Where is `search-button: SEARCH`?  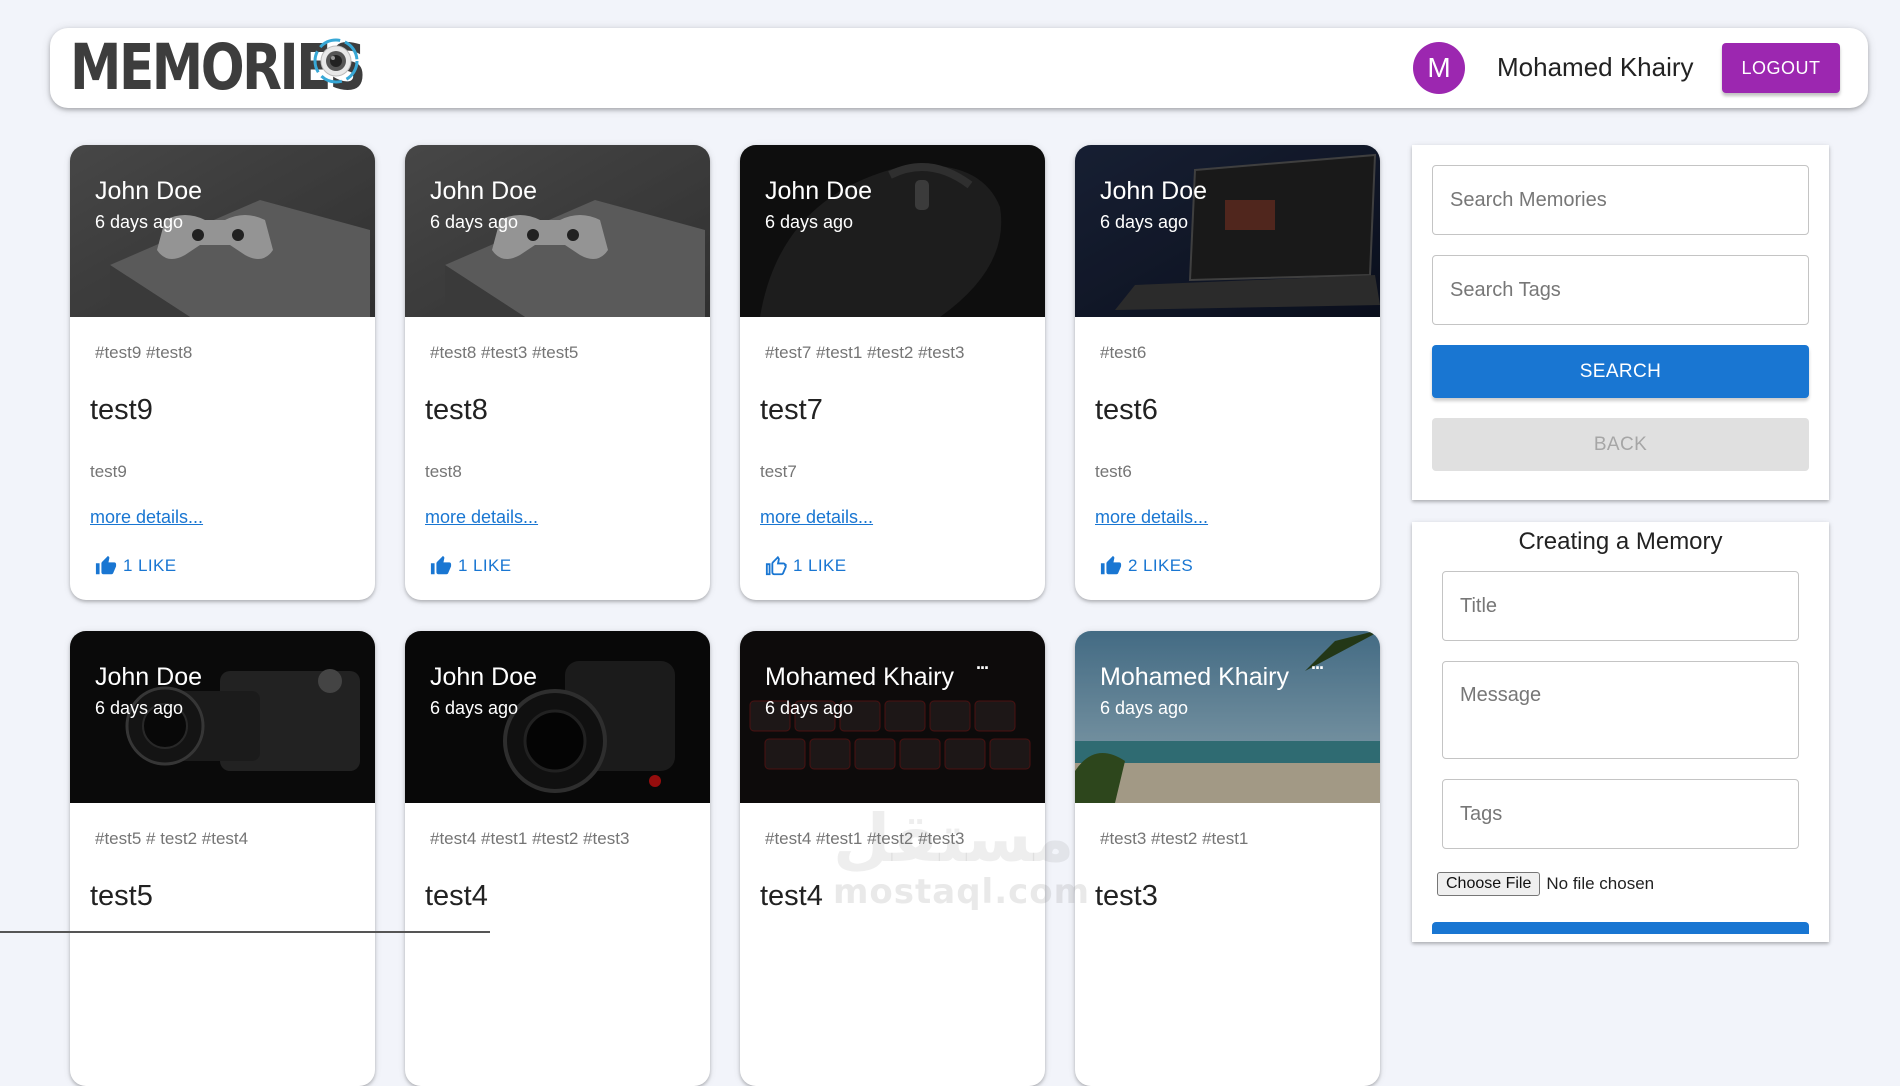
search-button: SEARCH is located at coordinates (1620, 371).